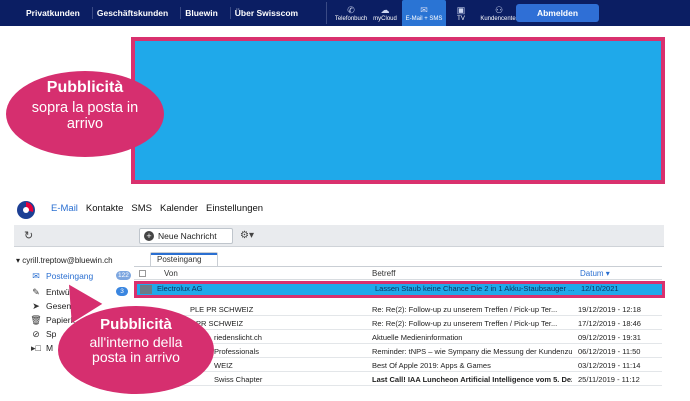  Describe the element at coordinates (122, 291) in the screenshot. I see `drafts-badge: 3` at that location.